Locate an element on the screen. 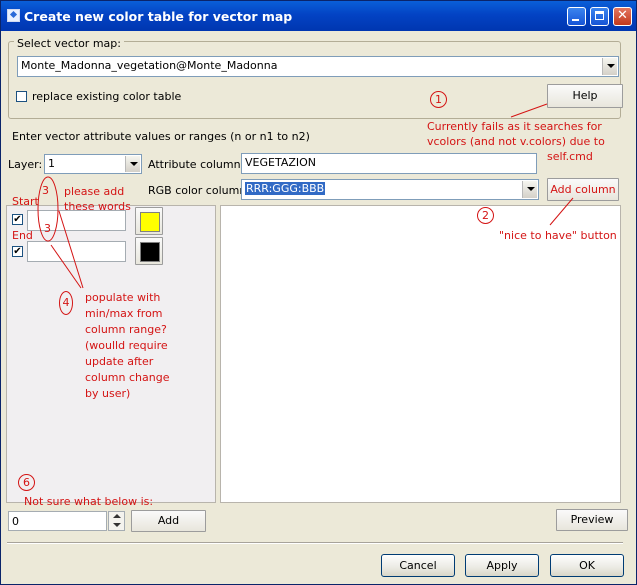 The width and height of the screenshot is (637, 585). layer-combobox: 1 is located at coordinates (93, 164).